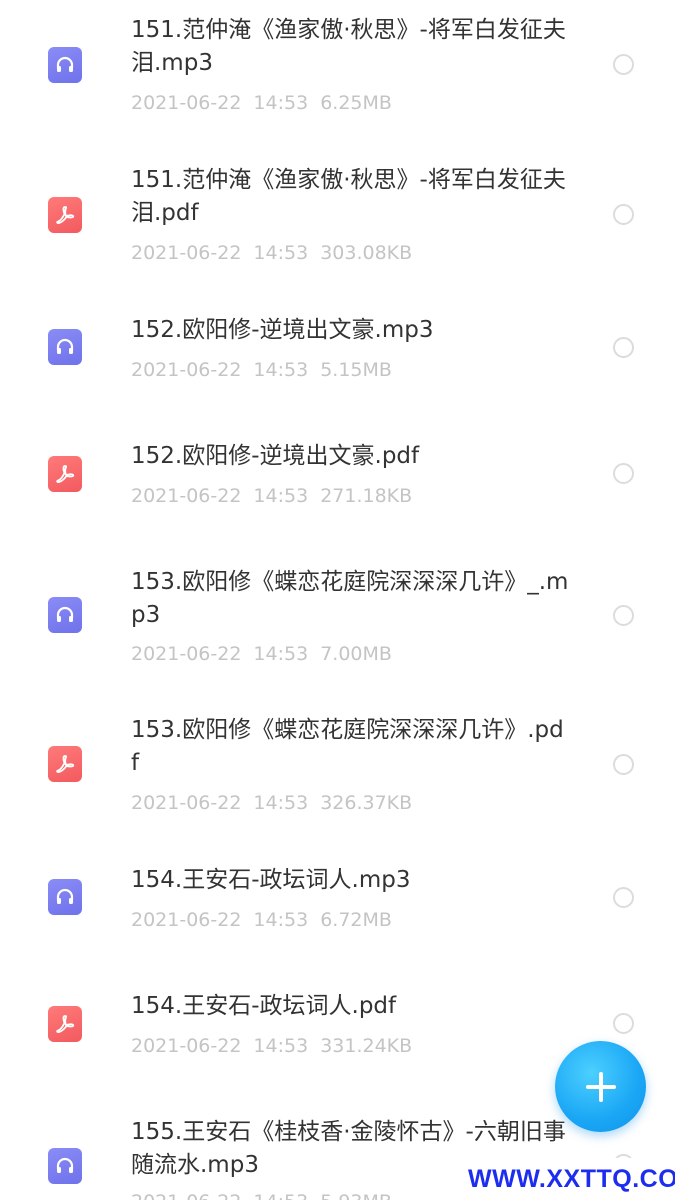  I want to click on file-name: 154.王安石-政坛词人.pdf, so click(264, 1006).